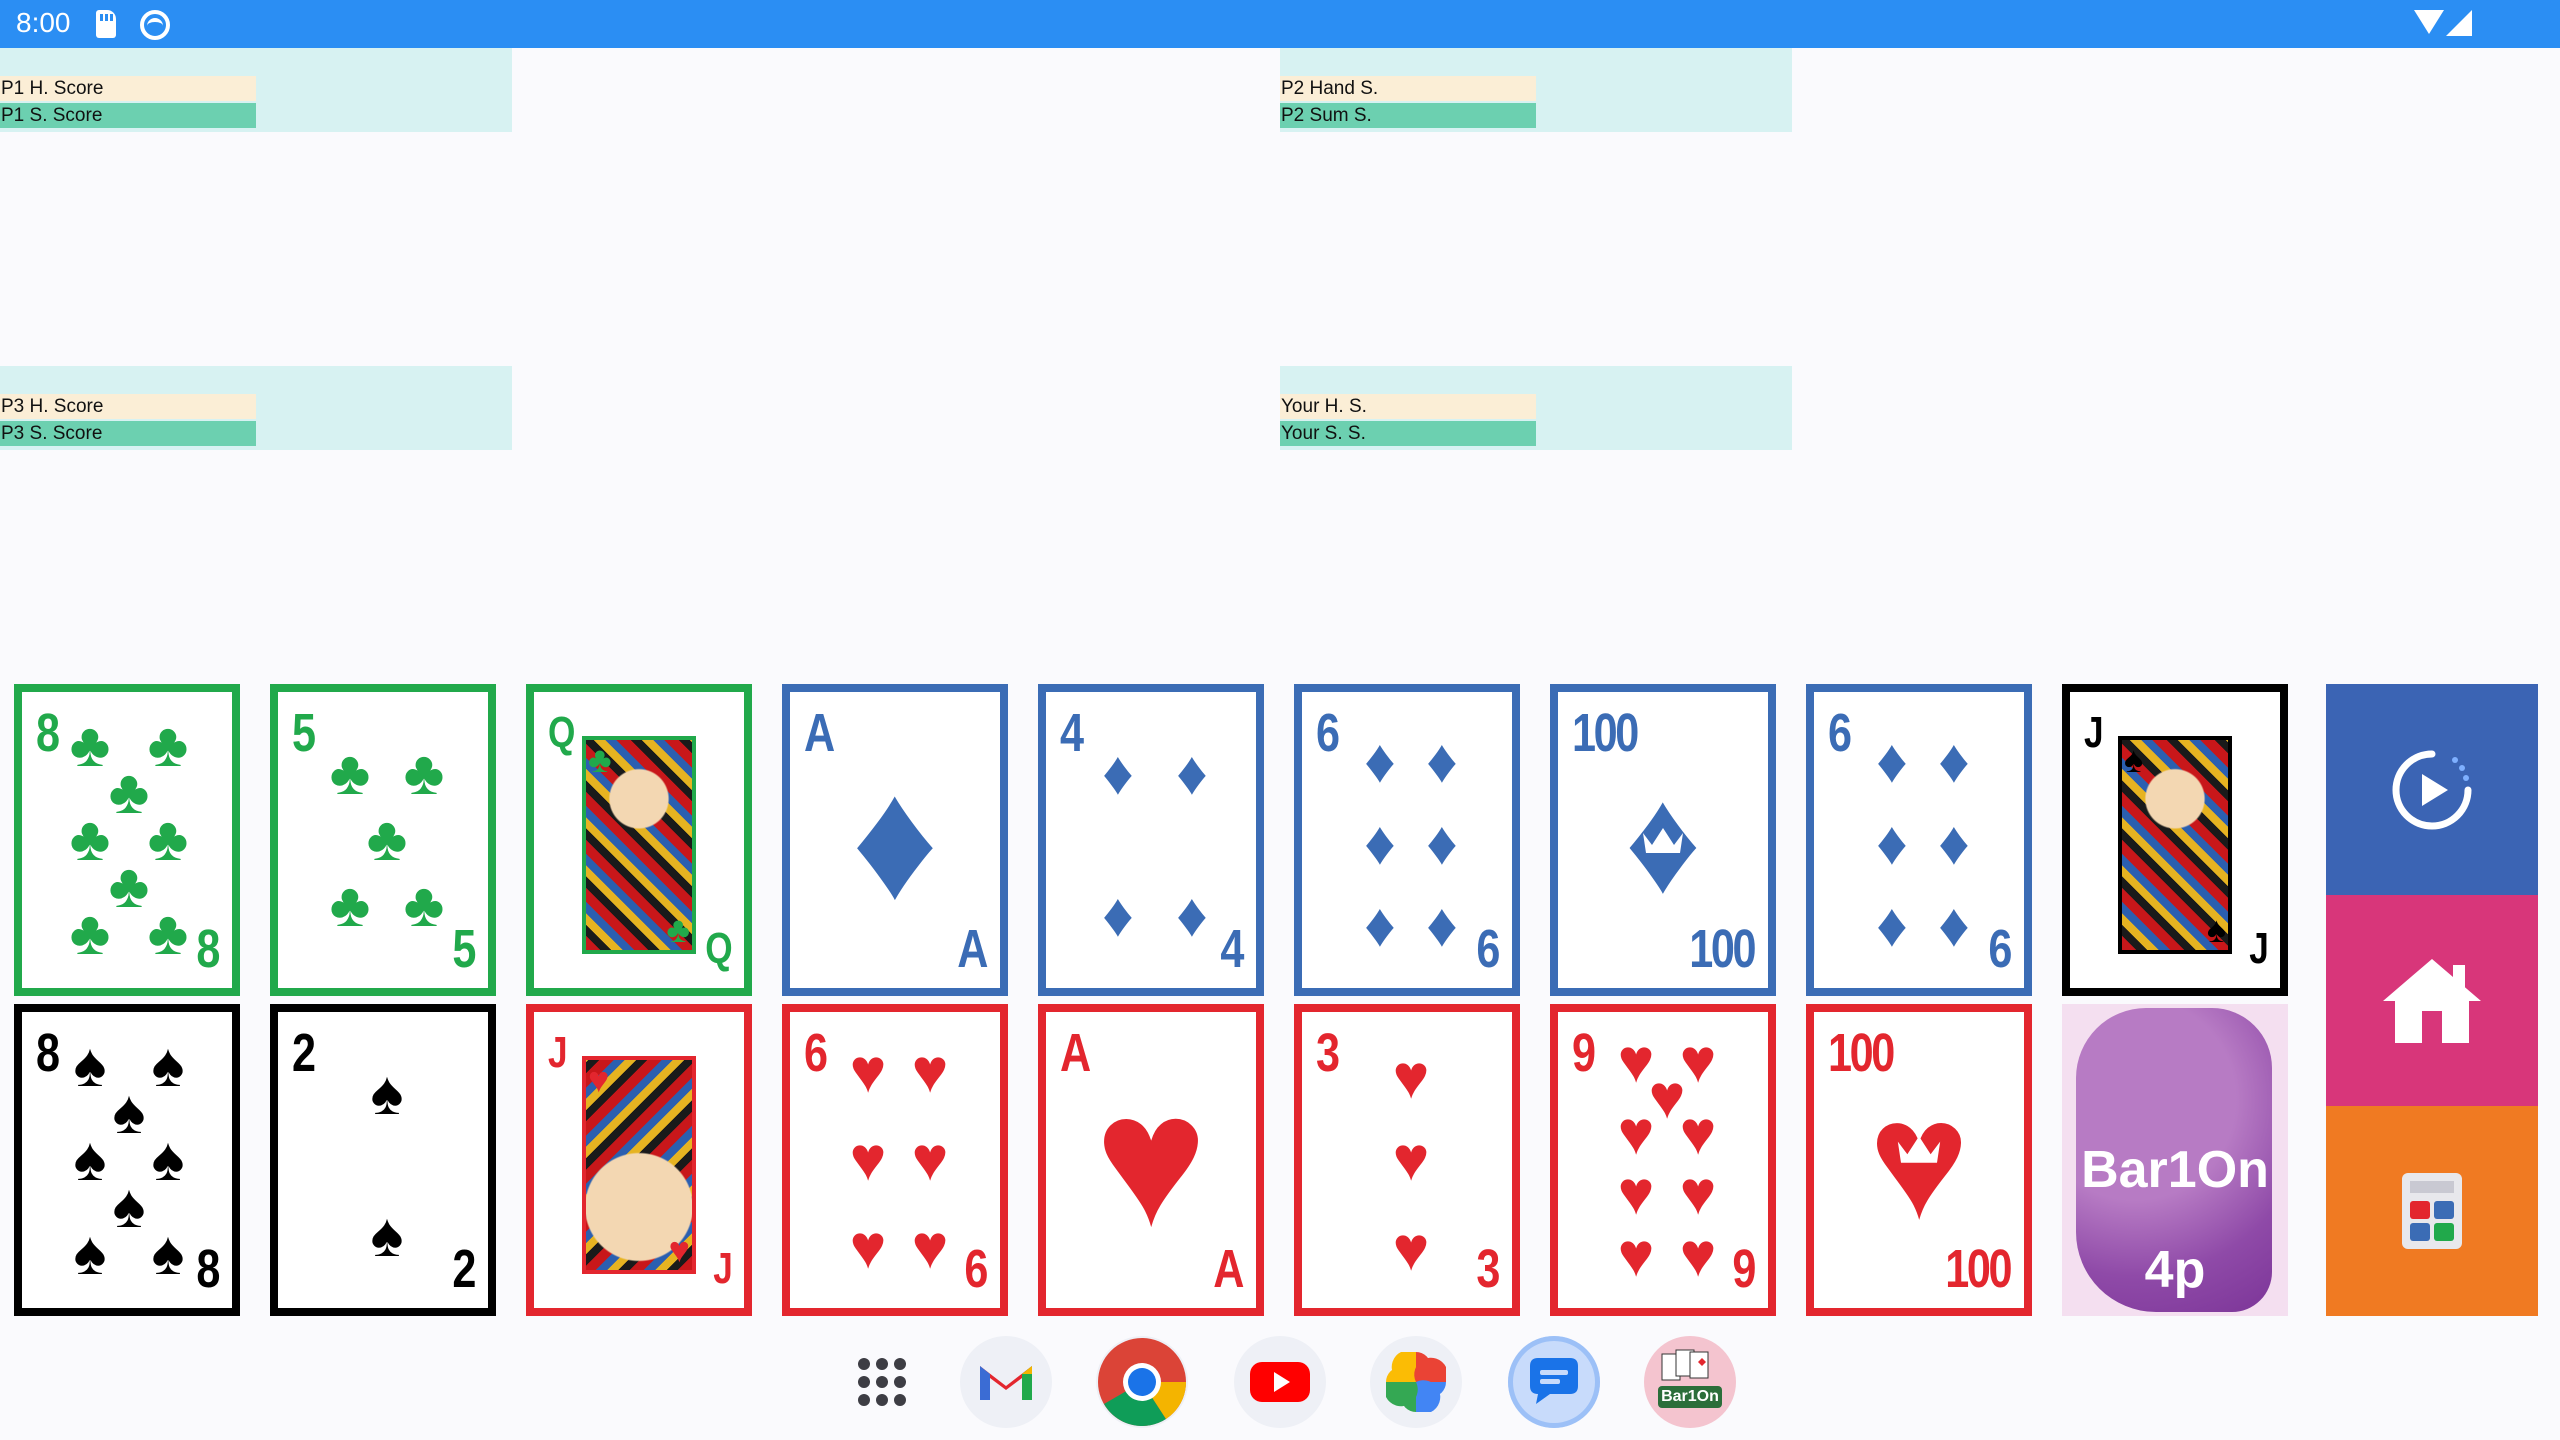 The width and height of the screenshot is (2560, 1440). Describe the element at coordinates (127, 1160) in the screenshot. I see `card-8-spades: 8 ♠ ♠ ♠ ♠ ♠ ♠ ♠ ♠ 8` at that location.